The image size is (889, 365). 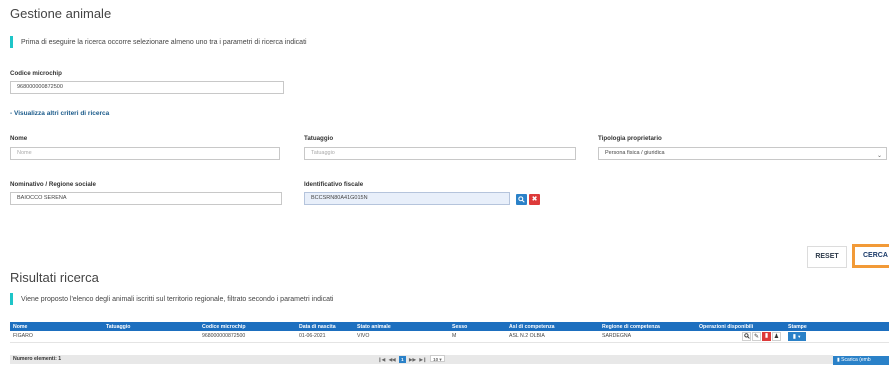 What do you see at coordinates (647, 337) in the screenshot?
I see `cell-regione: SARDEGNA` at bounding box center [647, 337].